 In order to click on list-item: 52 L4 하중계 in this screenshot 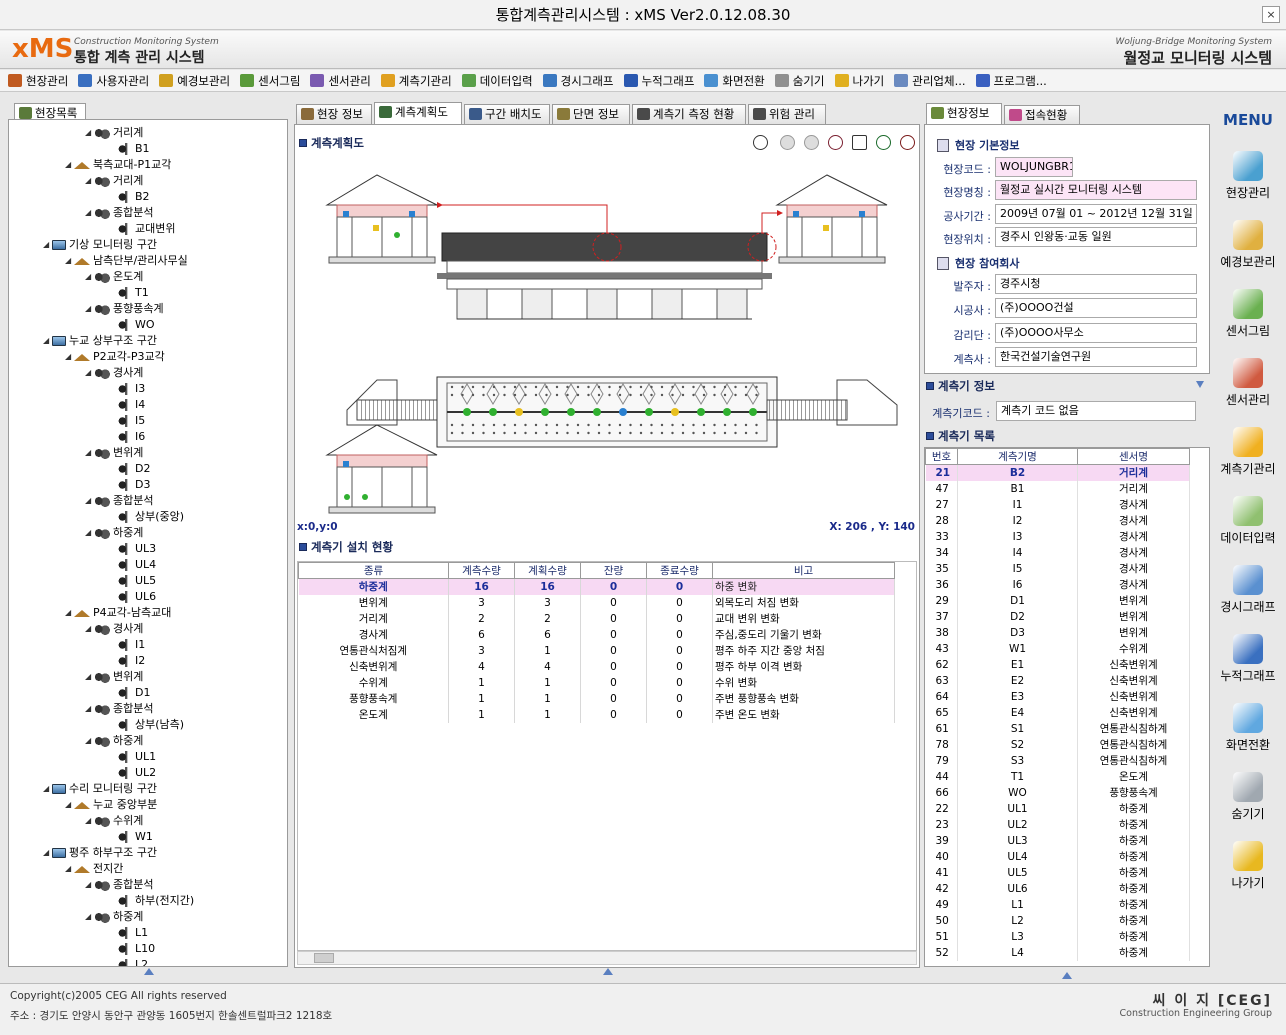, I will do `click(1057, 952)`.